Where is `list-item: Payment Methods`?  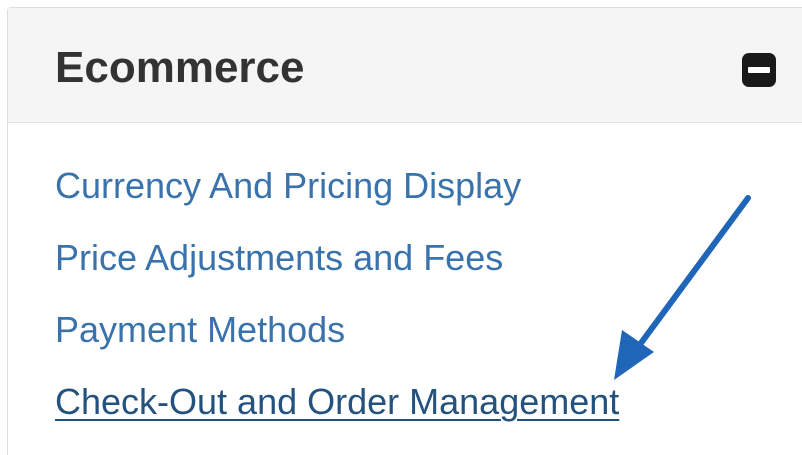 list-item: Payment Methods is located at coordinates (337, 341).